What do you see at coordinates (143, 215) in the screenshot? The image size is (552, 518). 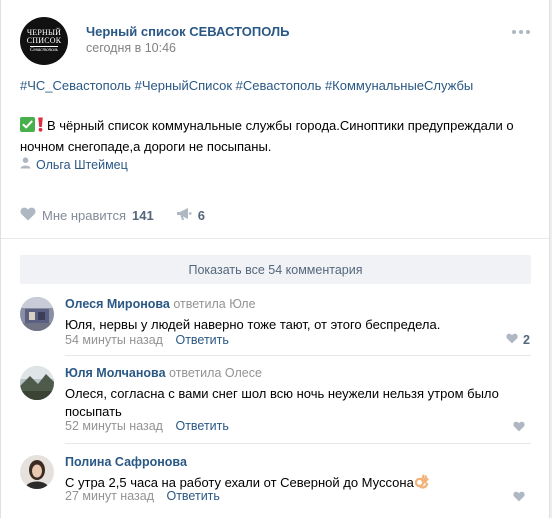 I see `like-count: 141` at bounding box center [143, 215].